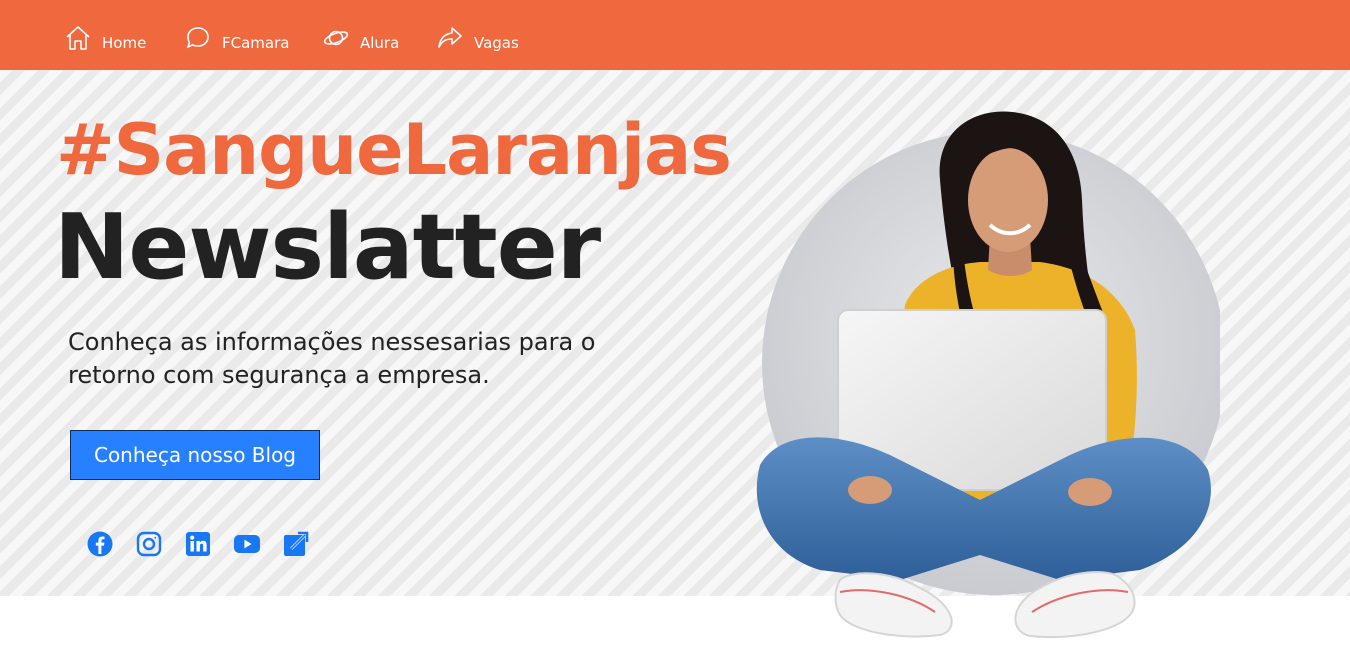 The image size is (1350, 670). What do you see at coordinates (327, 247) in the screenshot?
I see `hero-title: Newslatter` at bounding box center [327, 247].